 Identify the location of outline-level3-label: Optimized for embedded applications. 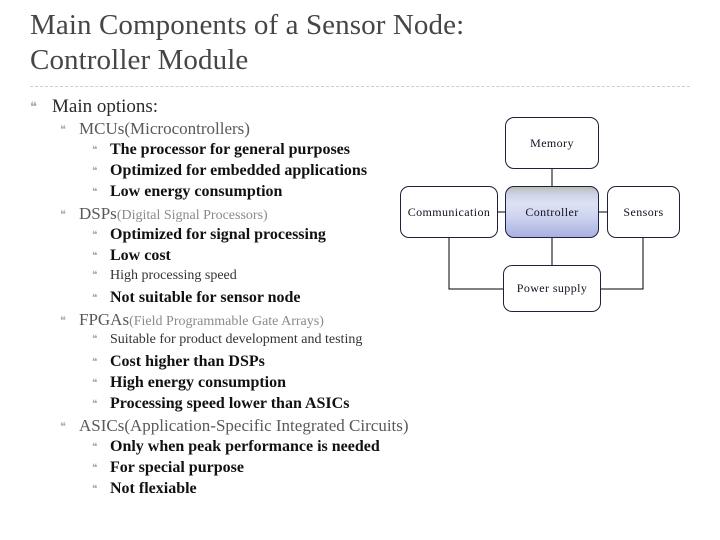
(239, 170).